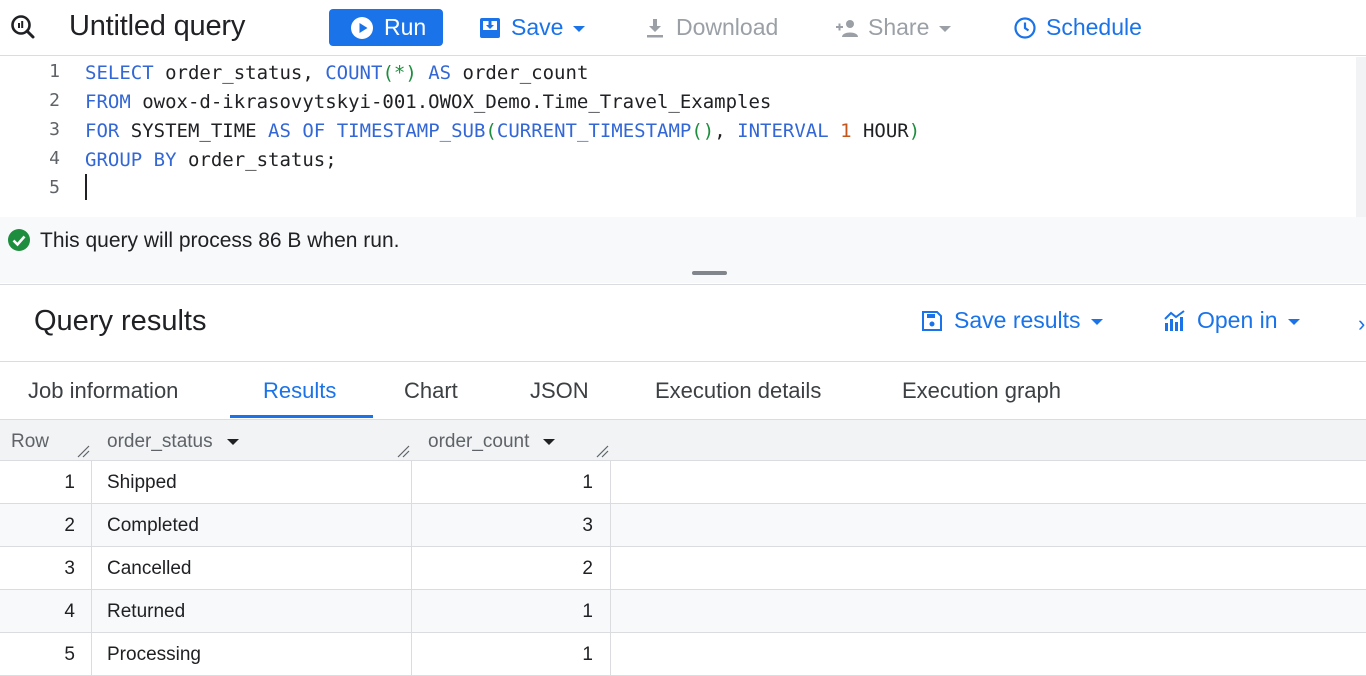 The width and height of the screenshot is (1366, 676). What do you see at coordinates (239, 73) in the screenshot?
I see `sql-text: order_status,` at bounding box center [239, 73].